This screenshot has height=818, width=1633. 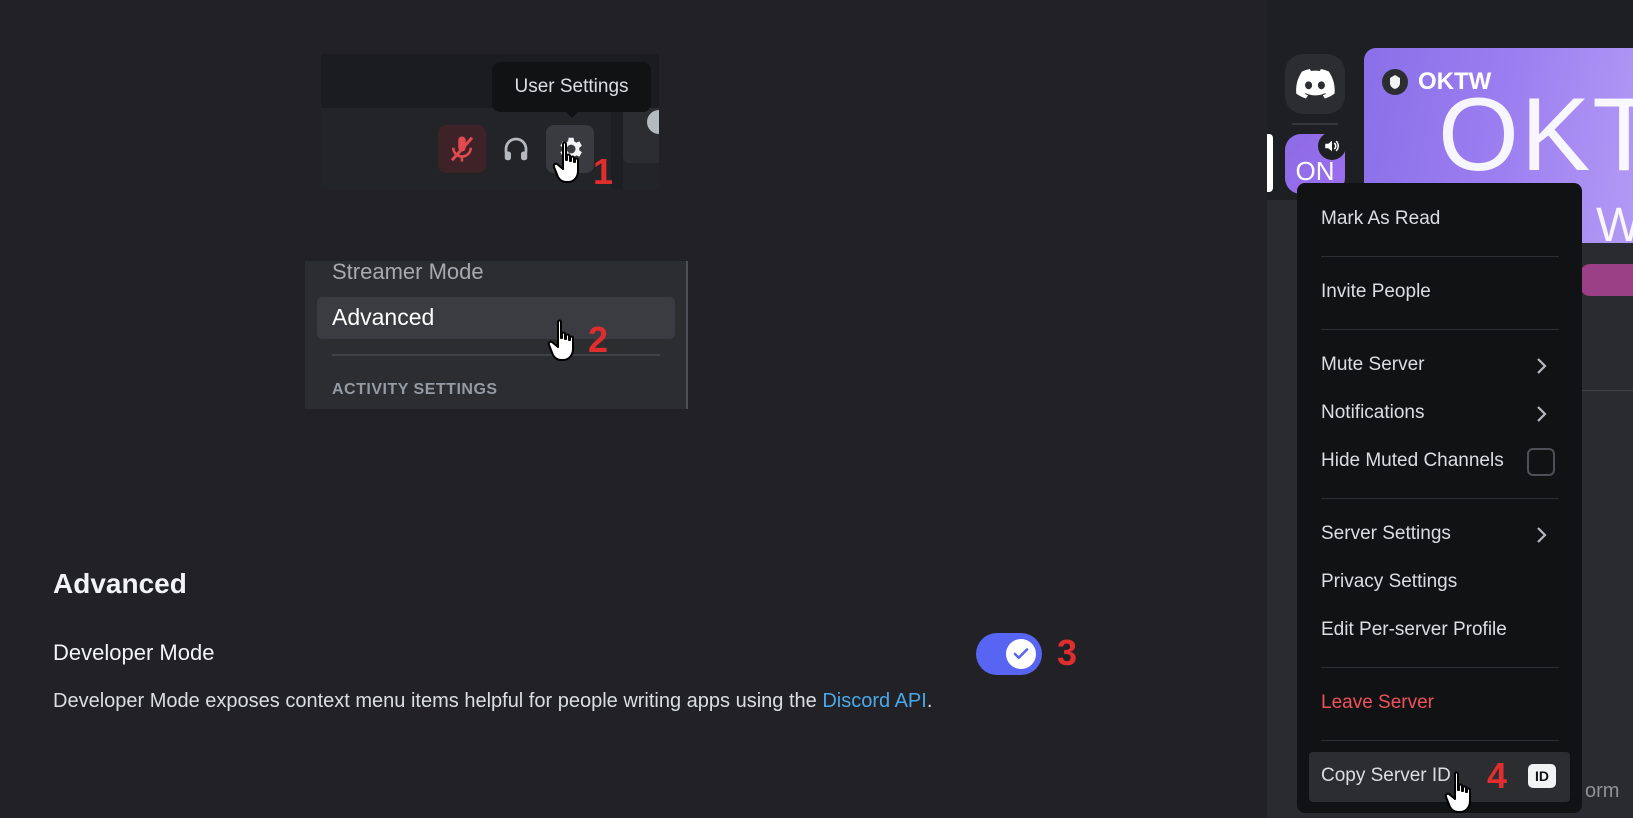 What do you see at coordinates (1315, 124) in the screenshot?
I see `sidebar-separator` at bounding box center [1315, 124].